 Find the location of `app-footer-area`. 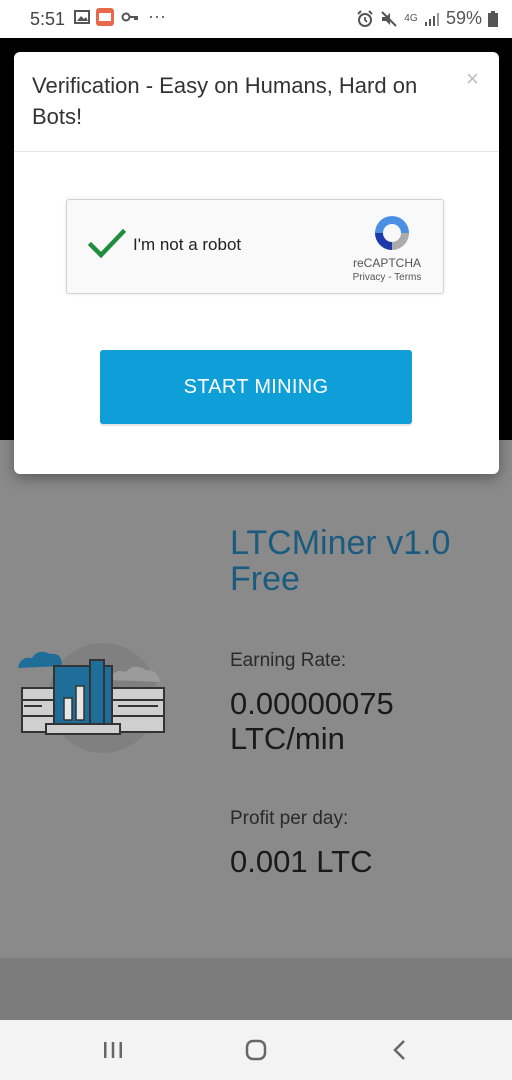

app-footer-area is located at coordinates (256, 989).